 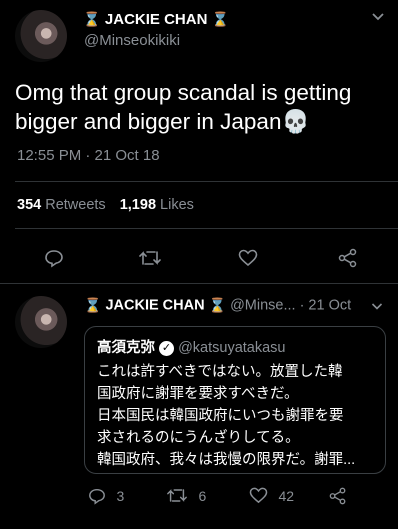 I want to click on handle: @Minseokikiki, so click(x=132, y=40).